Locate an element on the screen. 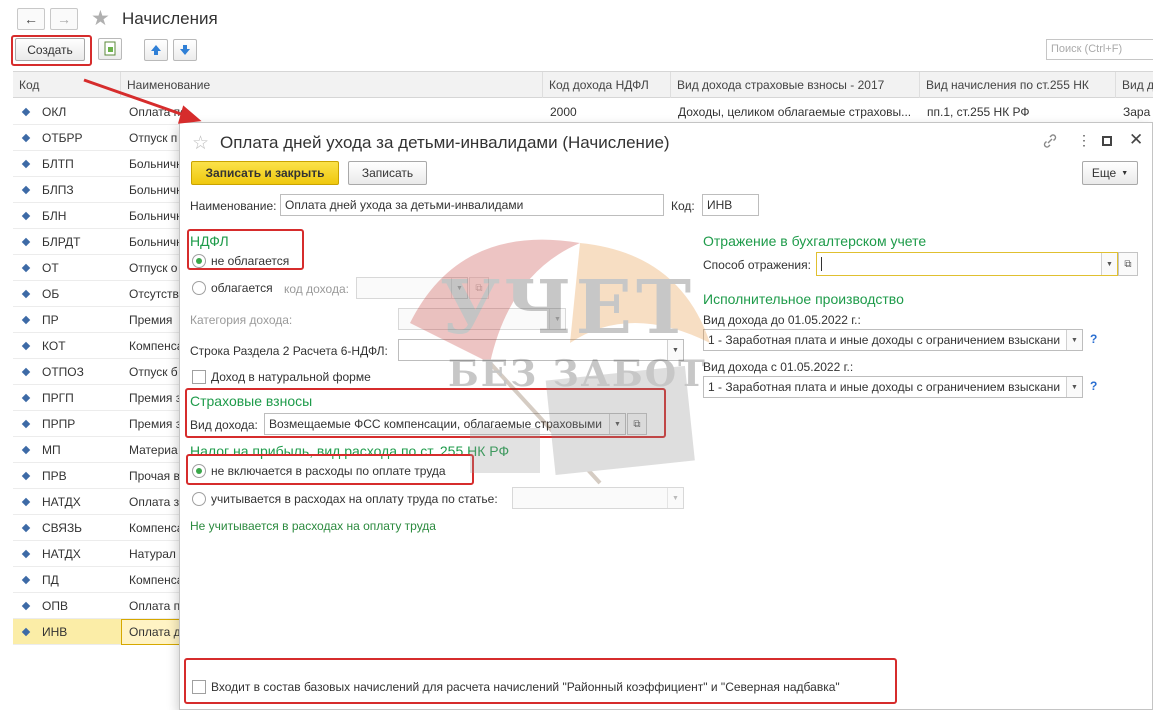  name-label: Наименование: is located at coordinates (233, 206).